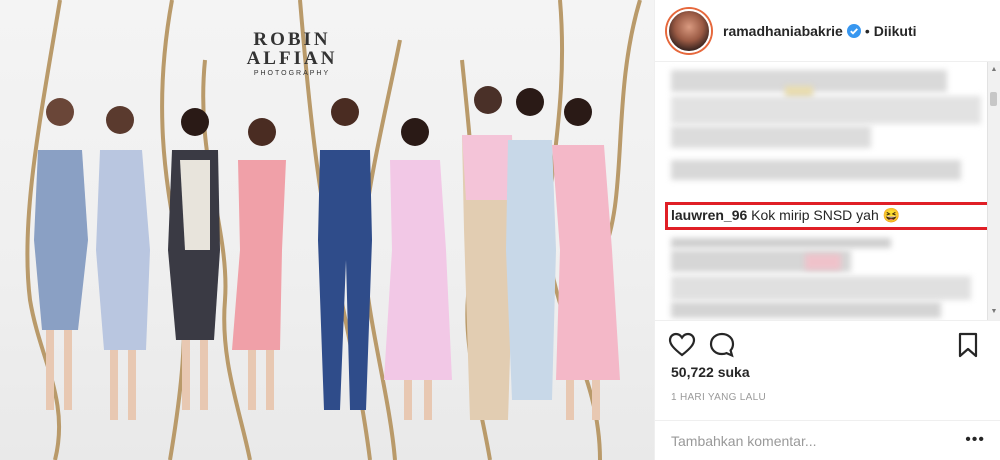  I want to click on photographer-watermark: ROBIN ALFIAN PHOTOGRAPHY, so click(292, 53).